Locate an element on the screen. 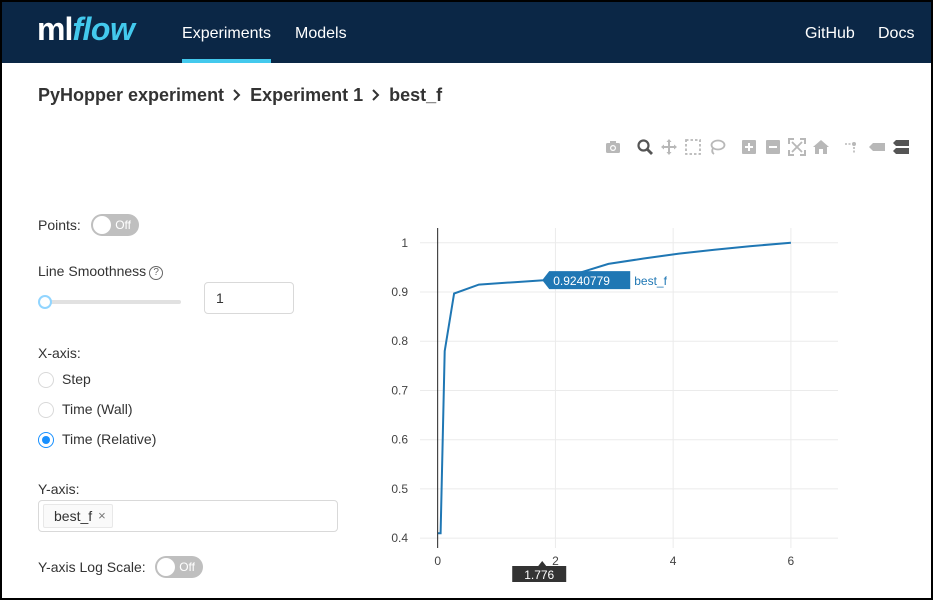  x-tick-label: 6 is located at coordinates (791, 561).